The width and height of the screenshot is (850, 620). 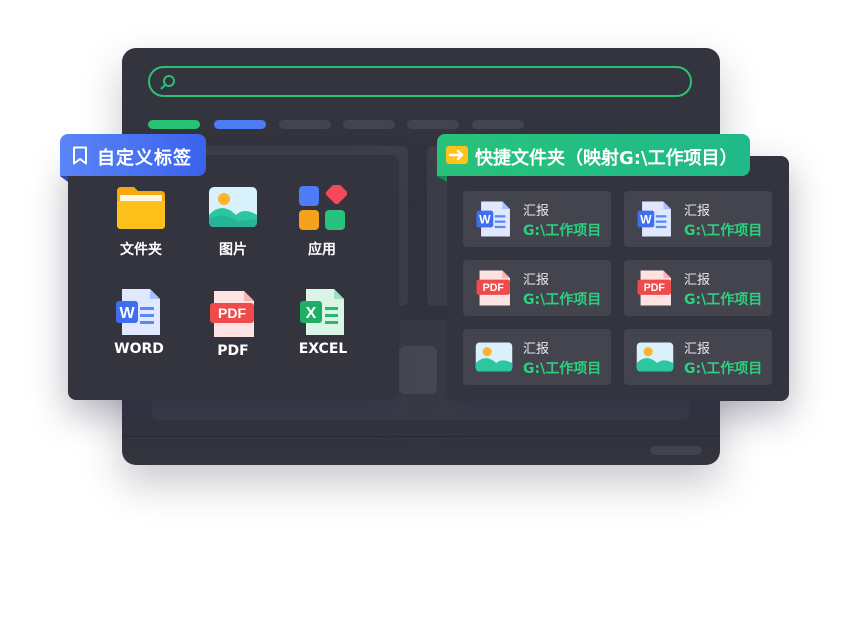 I want to click on category-pdf: PDF PDF, so click(x=233, y=324).